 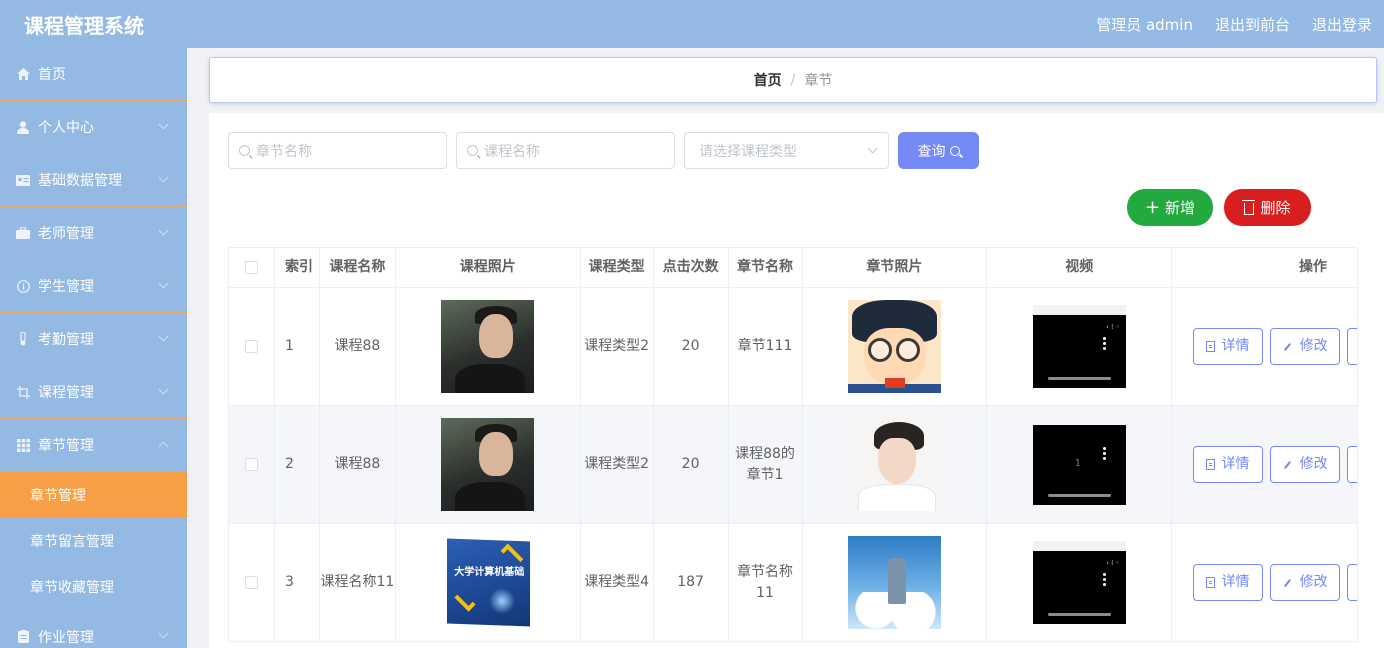 I want to click on sidebar-item-label: 个人中心, so click(x=66, y=128).